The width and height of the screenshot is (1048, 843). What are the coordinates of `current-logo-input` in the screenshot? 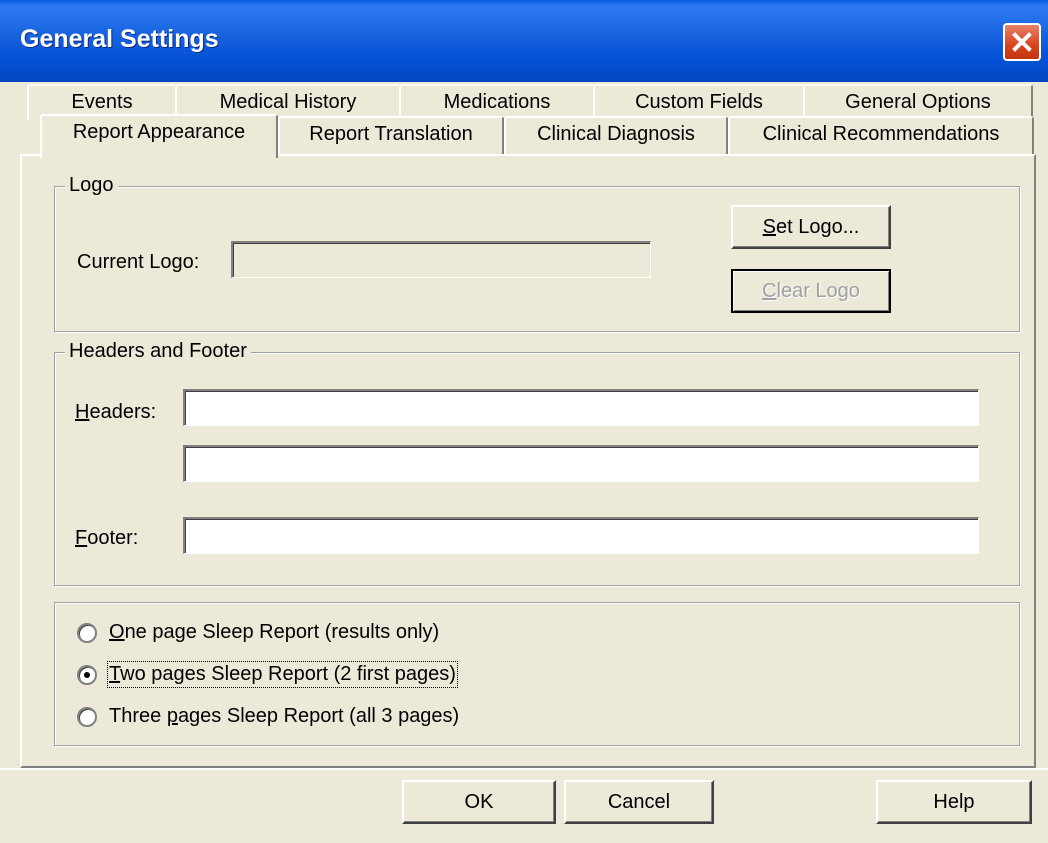 It's located at (441, 260).